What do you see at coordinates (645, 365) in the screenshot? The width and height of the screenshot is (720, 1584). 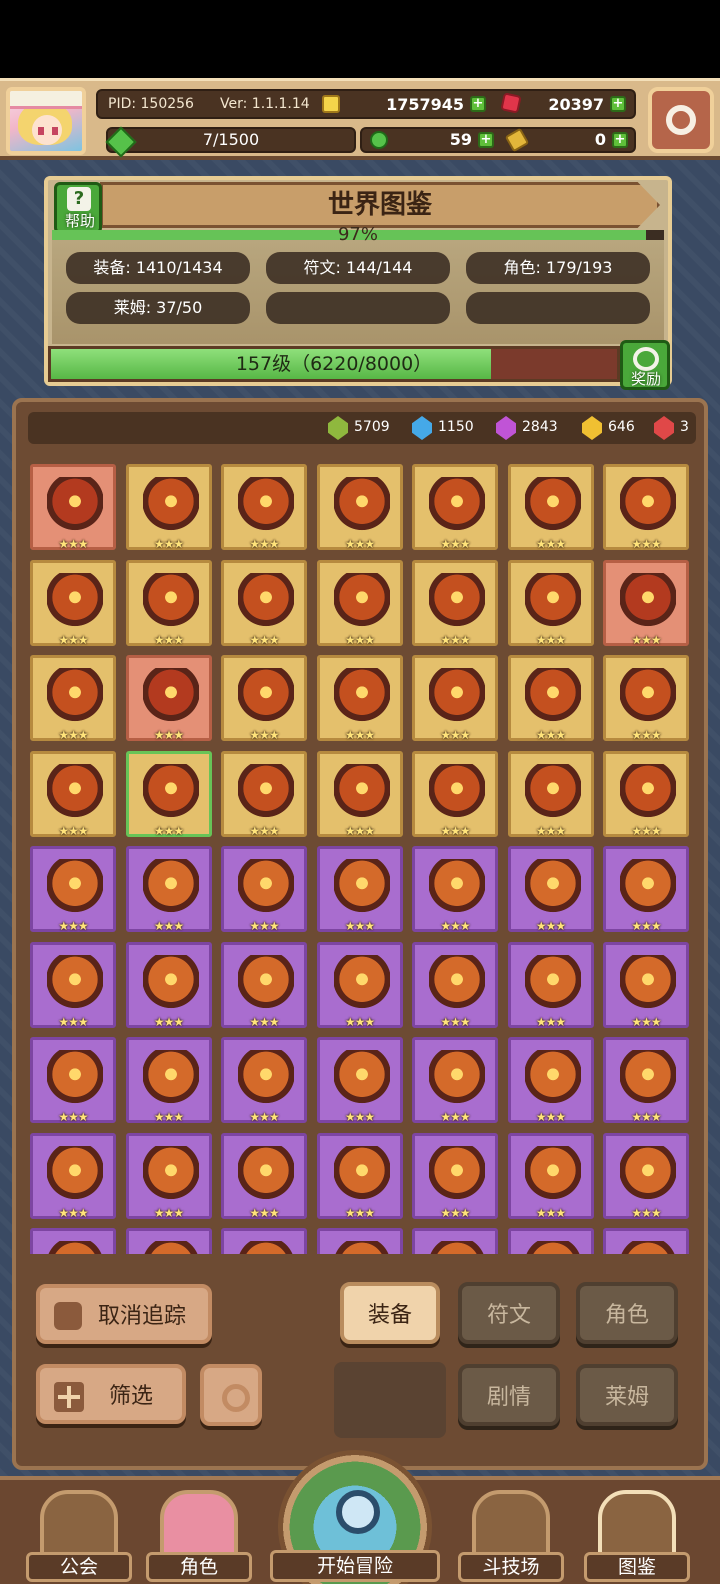 I see `reward-button: 奖励` at bounding box center [645, 365].